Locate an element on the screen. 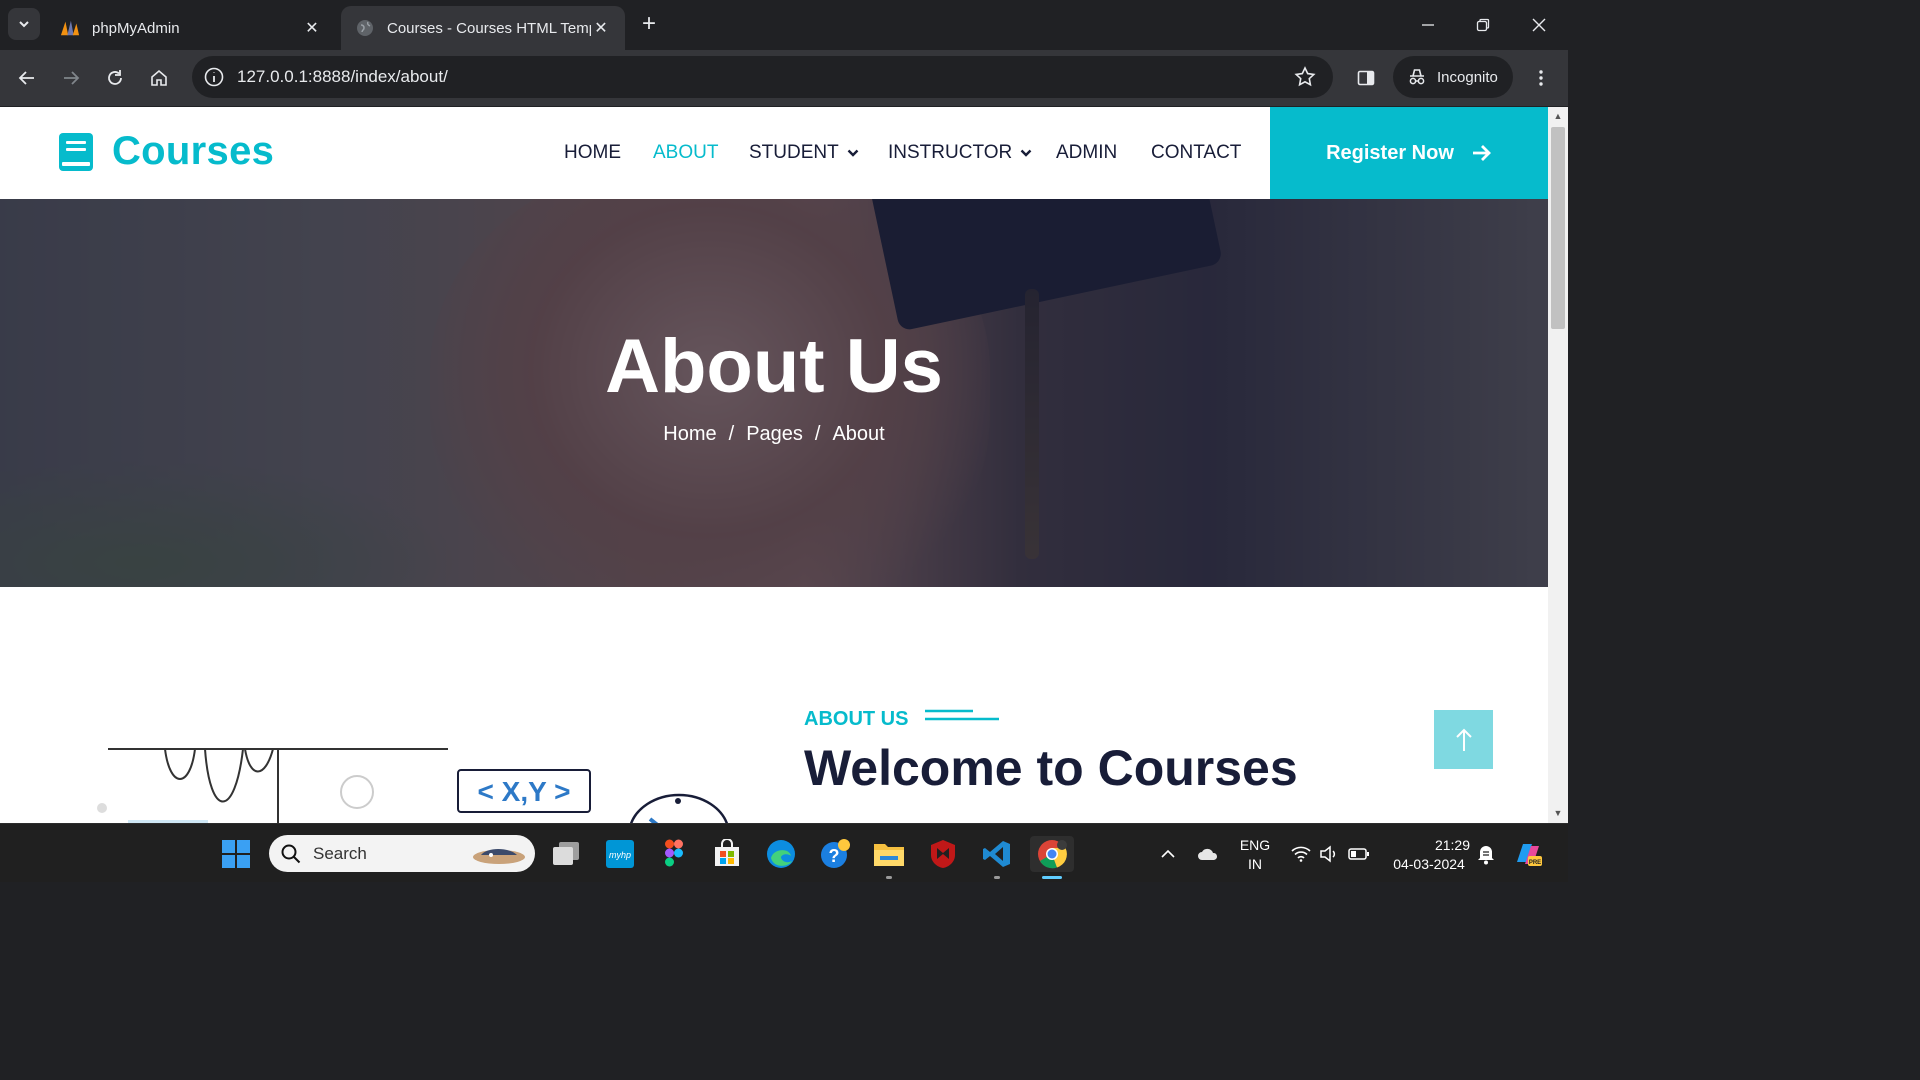  scroll-up-arrow-icon: ▲ is located at coordinates (1558, 116).